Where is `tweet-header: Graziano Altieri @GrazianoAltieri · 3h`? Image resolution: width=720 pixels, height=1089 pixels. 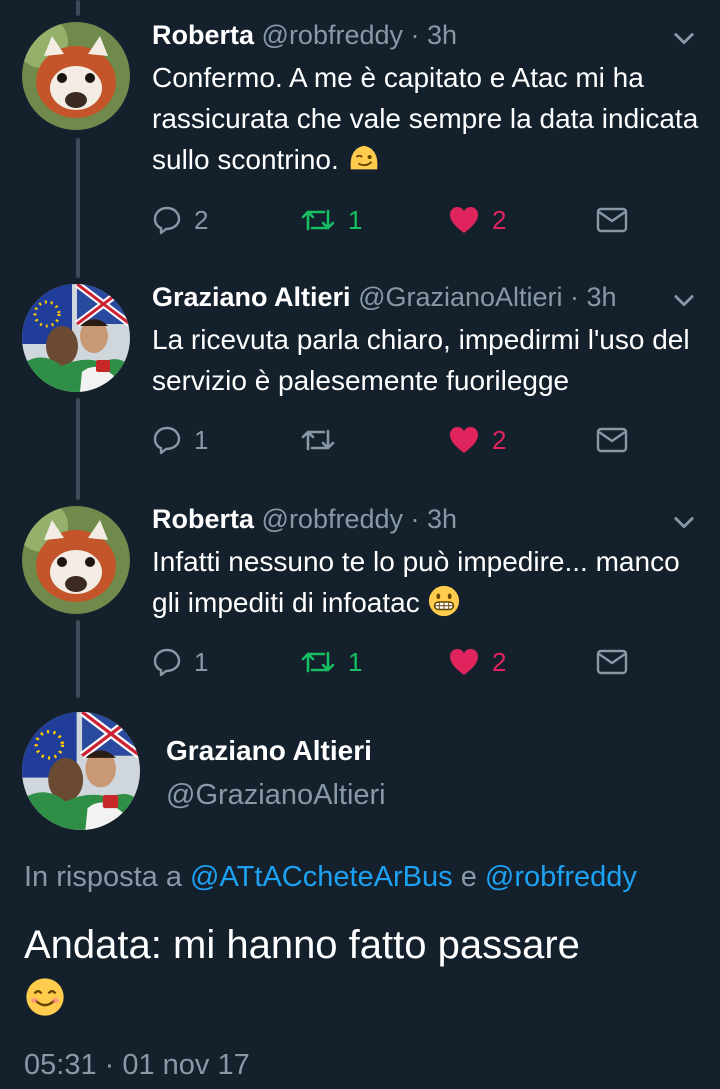 tweet-header: Graziano Altieri @GrazianoAltieri · 3h is located at coordinates (384, 297).